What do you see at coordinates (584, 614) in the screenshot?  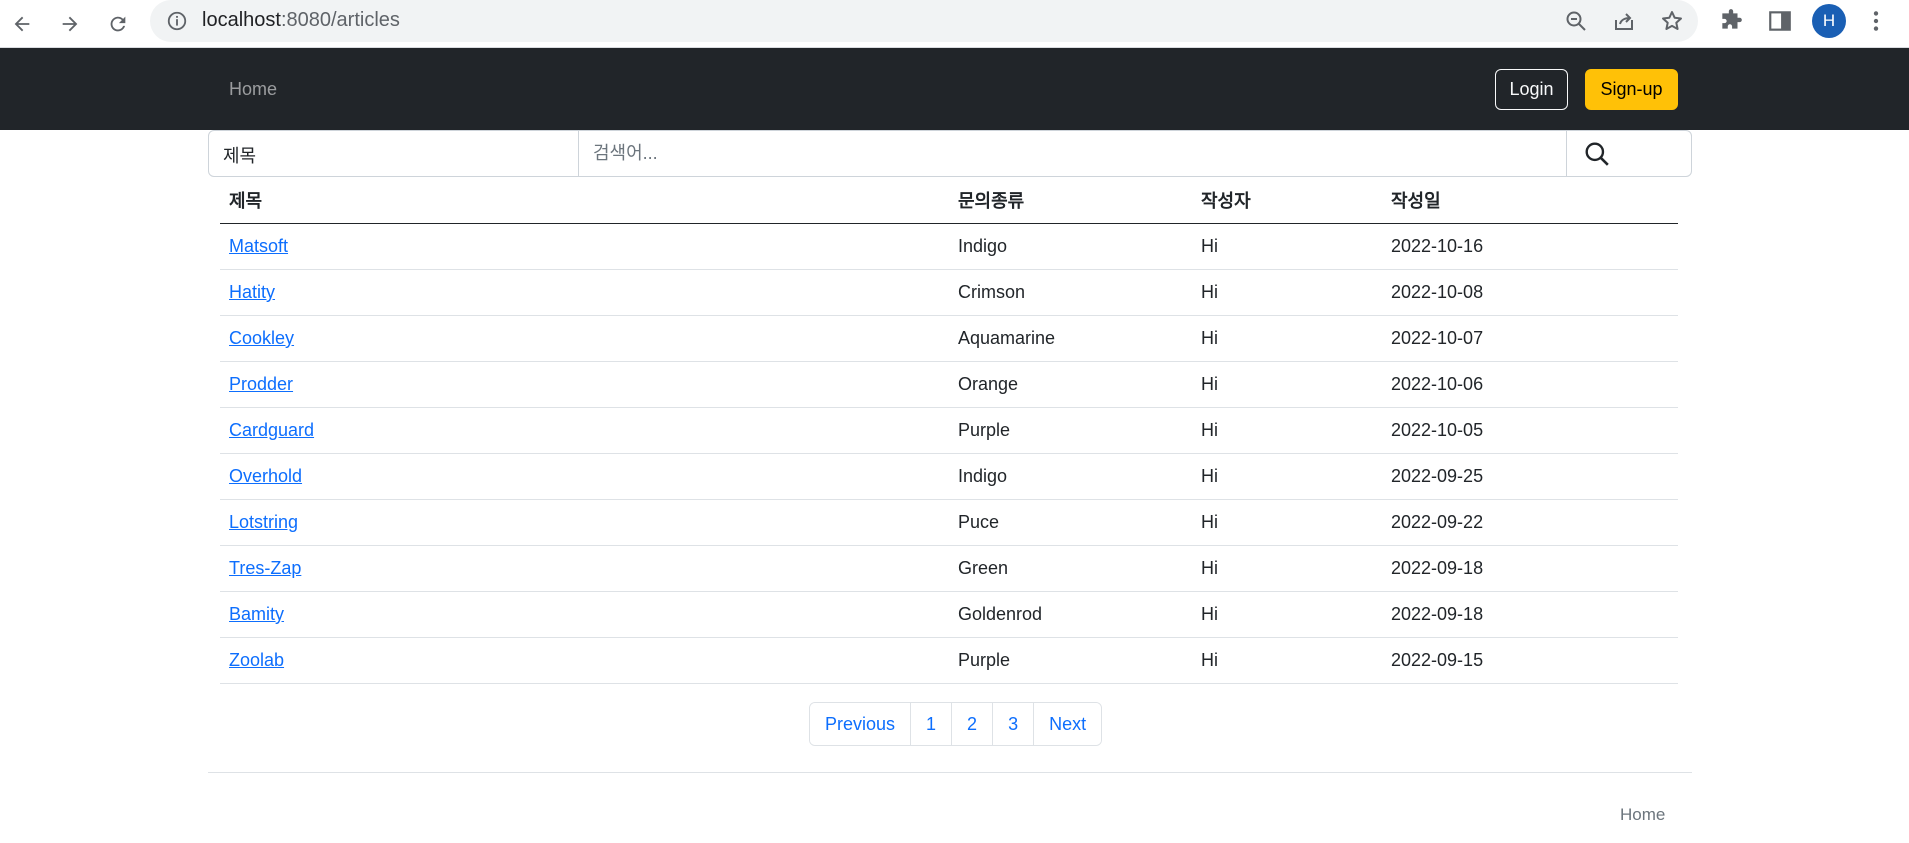 I see `cell-title: Bamity` at bounding box center [584, 614].